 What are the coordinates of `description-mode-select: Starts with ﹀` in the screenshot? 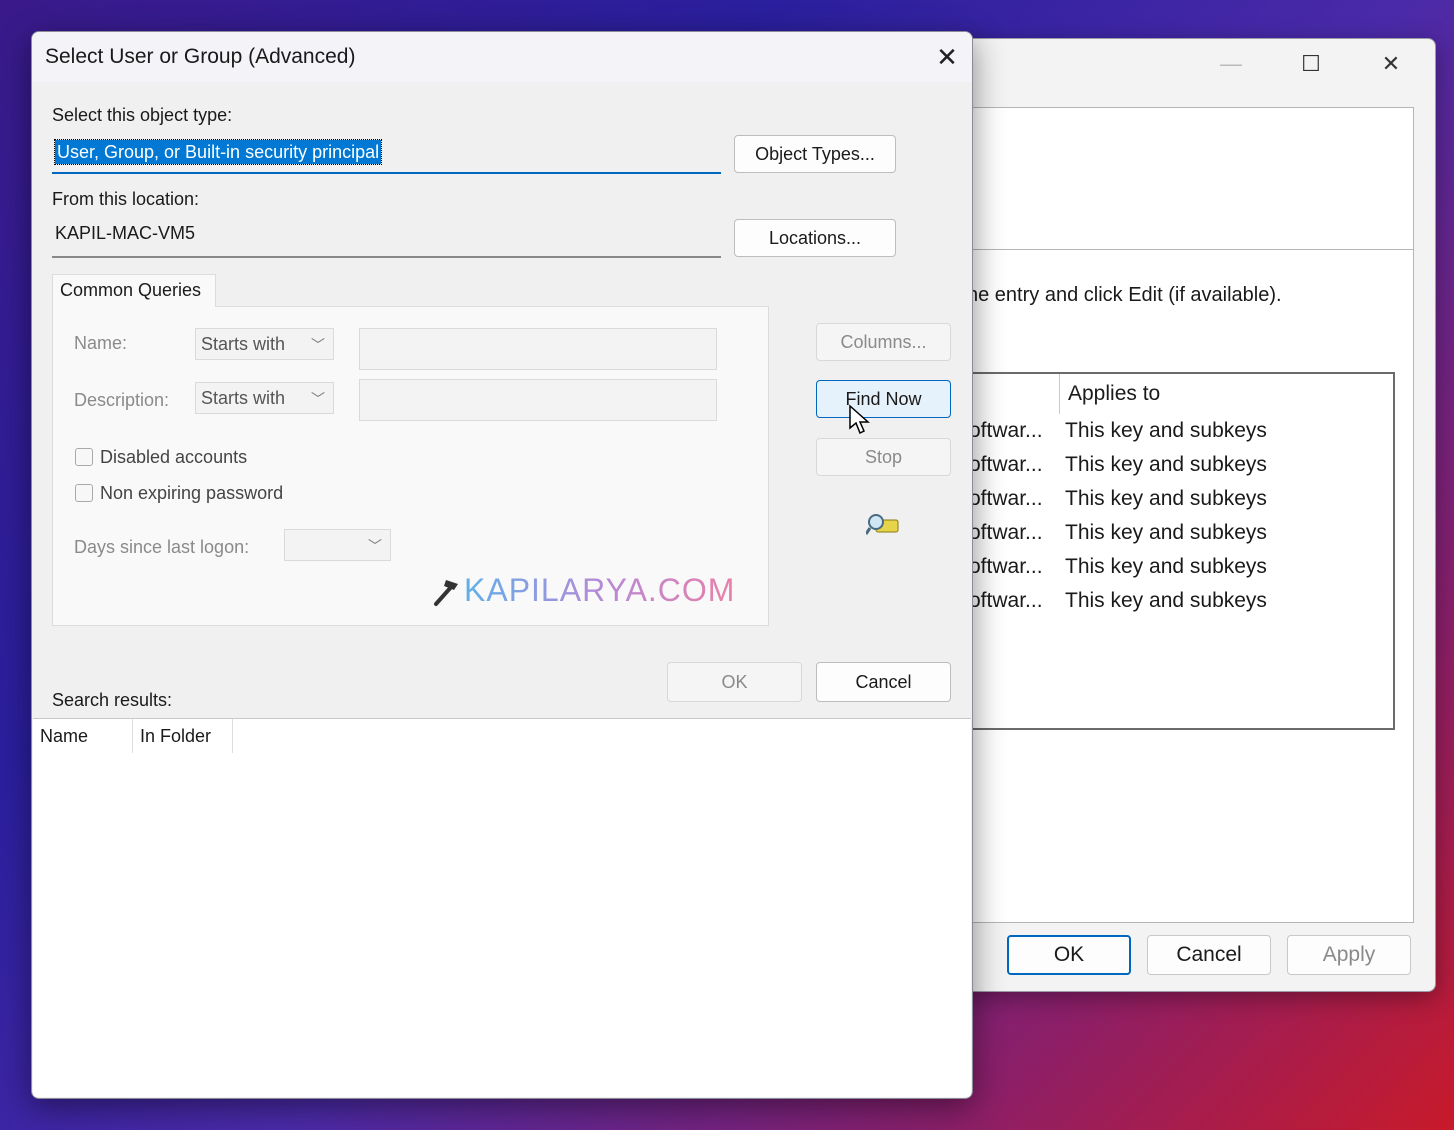 It's located at (264, 398).